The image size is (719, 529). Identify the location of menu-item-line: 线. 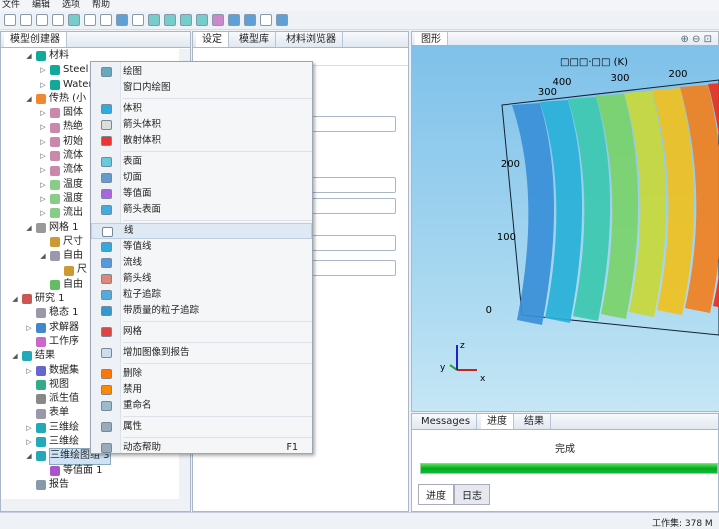
(201, 231).